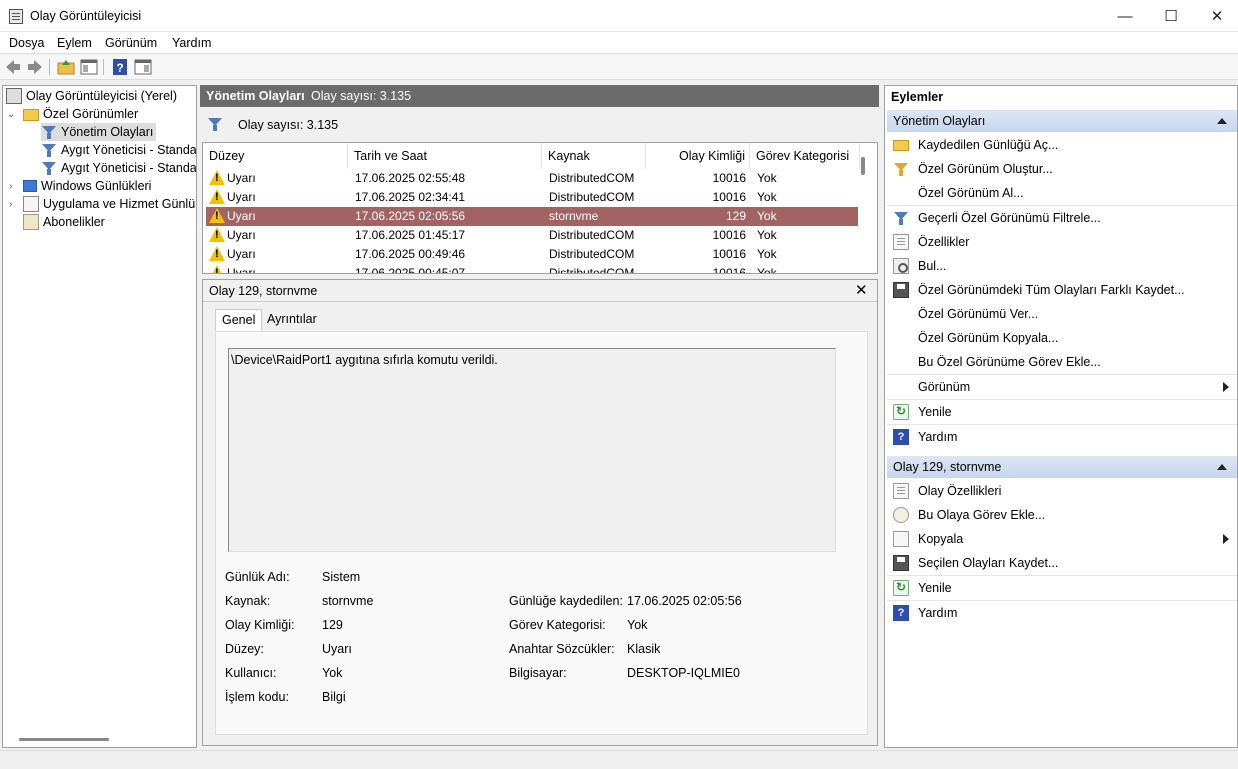  What do you see at coordinates (31, 222) in the screenshot?
I see `subscriptions-icon` at bounding box center [31, 222].